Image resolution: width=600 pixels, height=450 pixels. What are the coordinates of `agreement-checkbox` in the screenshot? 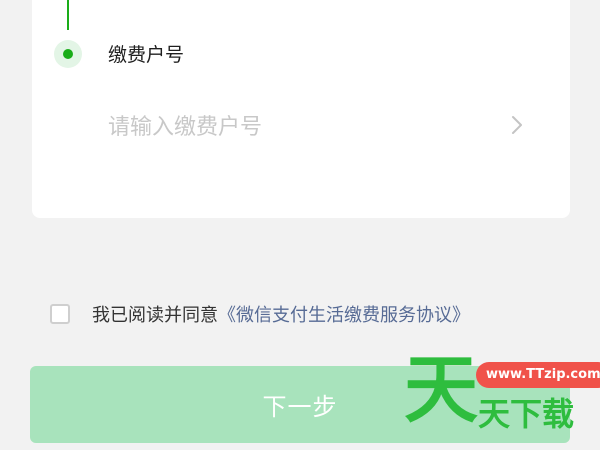 It's located at (60, 314).